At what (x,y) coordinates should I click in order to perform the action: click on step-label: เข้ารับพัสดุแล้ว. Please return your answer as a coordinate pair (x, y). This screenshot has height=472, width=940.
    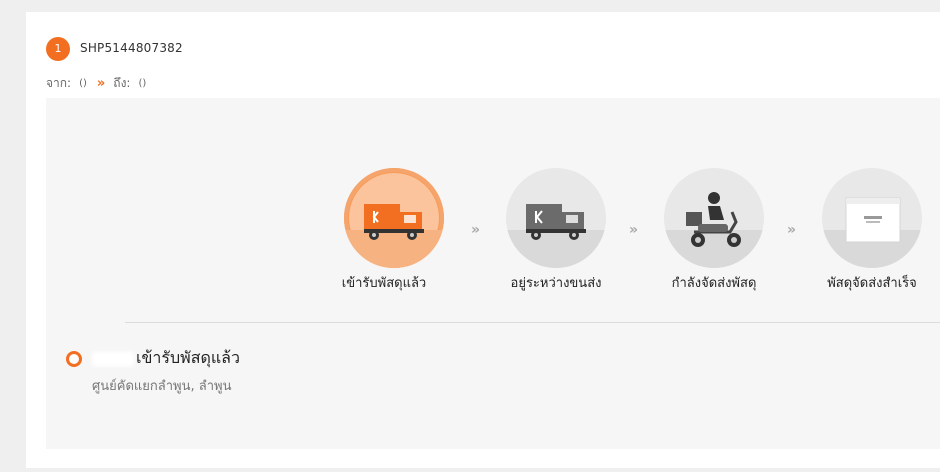
    Looking at the image, I should click on (384, 283).